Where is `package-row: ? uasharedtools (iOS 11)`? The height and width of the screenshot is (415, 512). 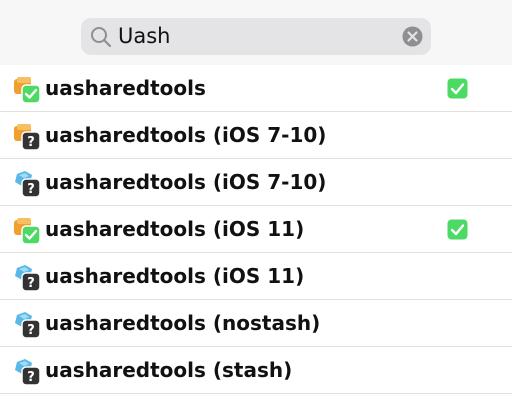
package-row: ? uasharedtools (iOS 11) is located at coordinates (256, 276).